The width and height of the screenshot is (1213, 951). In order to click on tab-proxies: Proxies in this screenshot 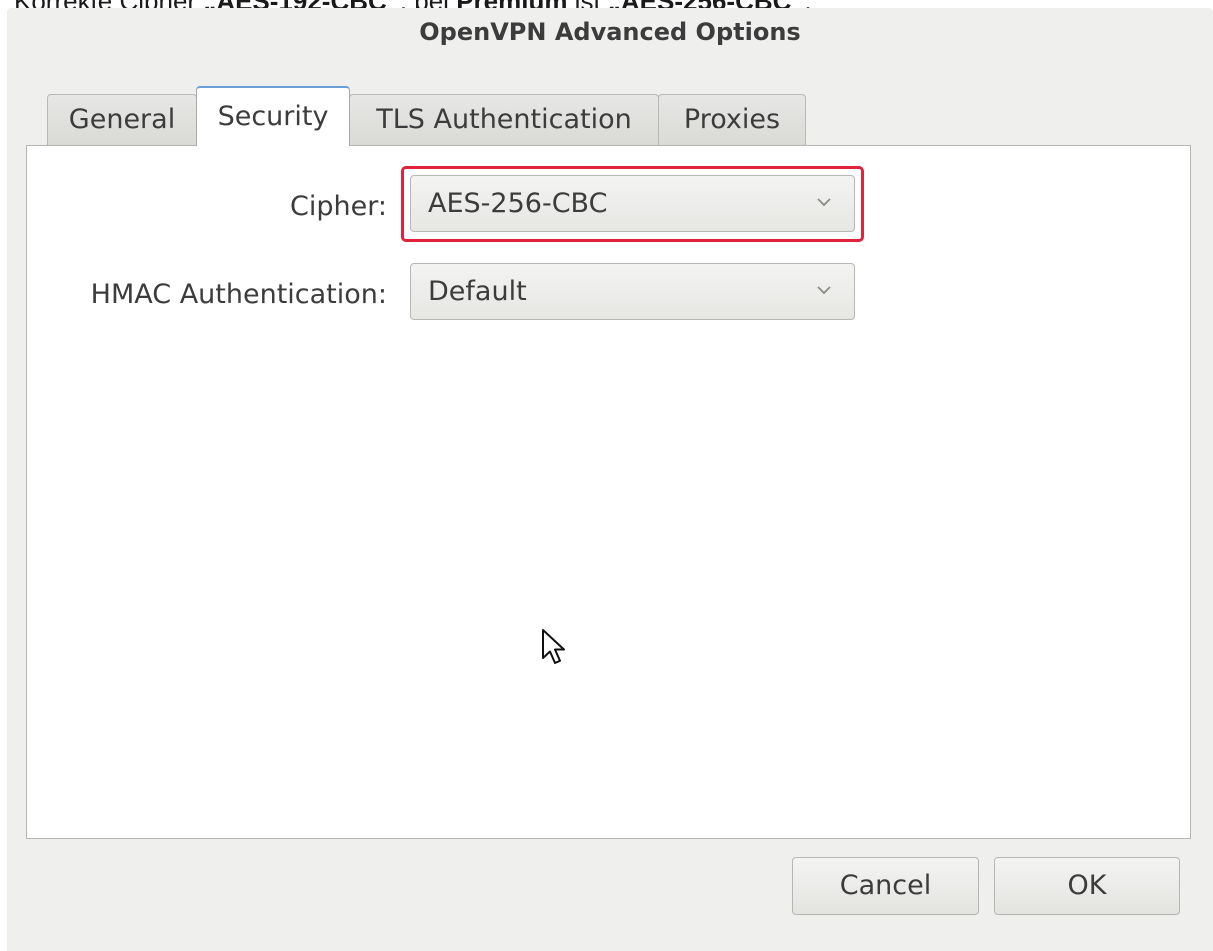, I will do `click(732, 120)`.